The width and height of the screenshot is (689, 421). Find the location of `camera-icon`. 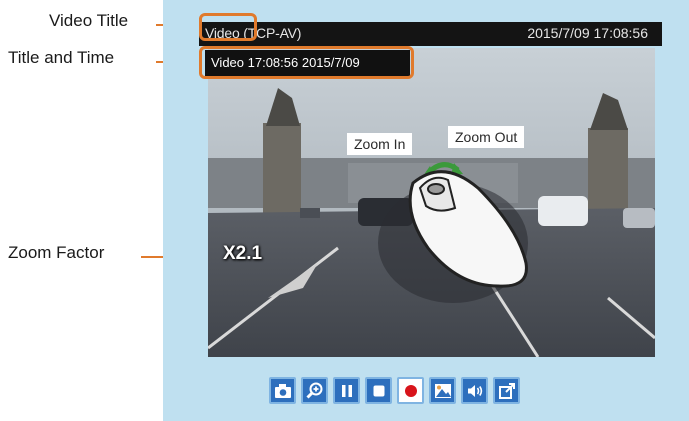

camera-icon is located at coordinates (282, 390).